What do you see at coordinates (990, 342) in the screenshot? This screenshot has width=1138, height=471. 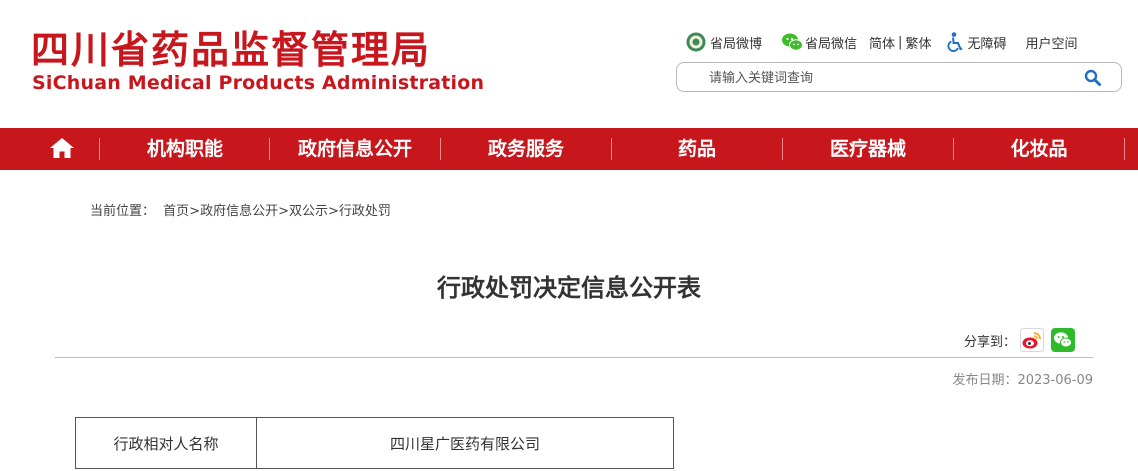 I see `share-label: 分享到：` at bounding box center [990, 342].